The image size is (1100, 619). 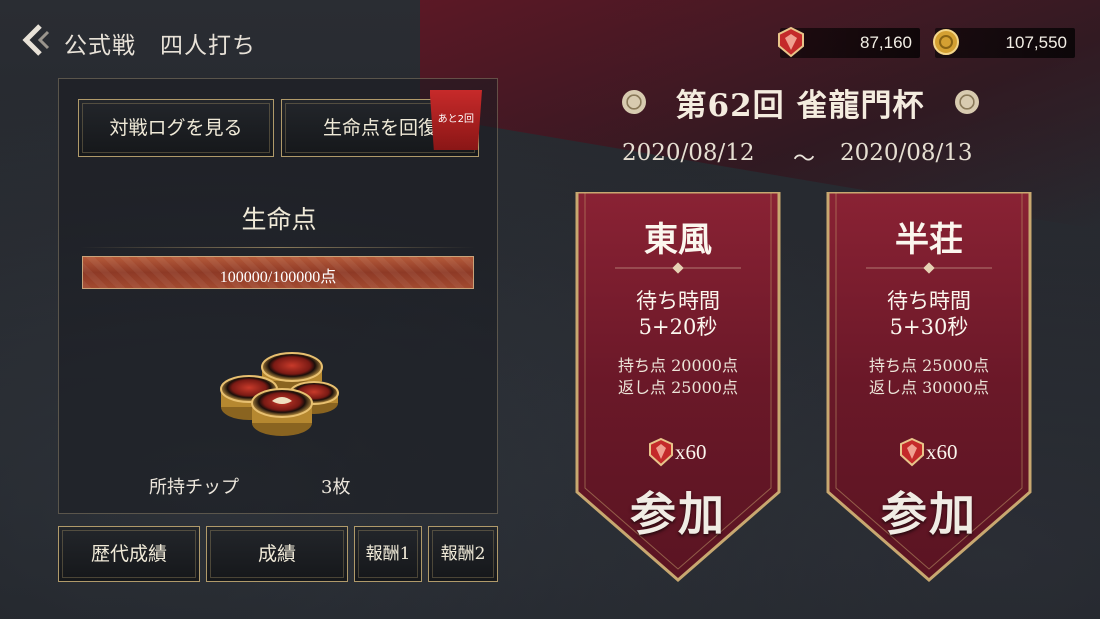 What do you see at coordinates (929, 240) in the screenshot?
I see `mode-name: 半荘` at bounding box center [929, 240].